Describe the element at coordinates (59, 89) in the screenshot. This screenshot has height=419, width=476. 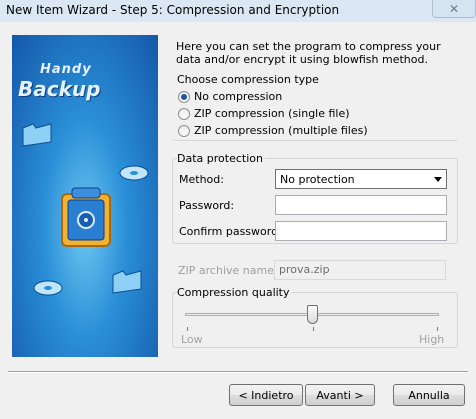
I see `logo-text-backup: Backup` at that location.